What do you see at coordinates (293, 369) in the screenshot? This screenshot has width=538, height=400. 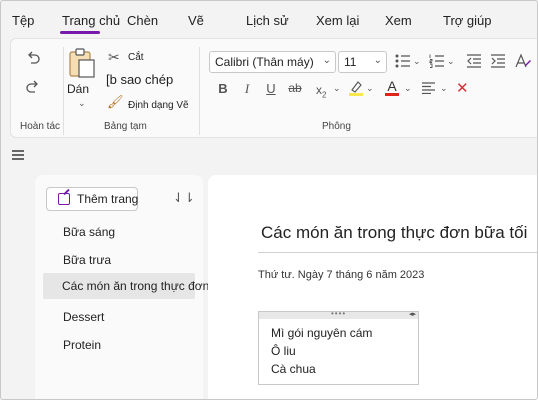 I see `note-line: Cà chua` at bounding box center [293, 369].